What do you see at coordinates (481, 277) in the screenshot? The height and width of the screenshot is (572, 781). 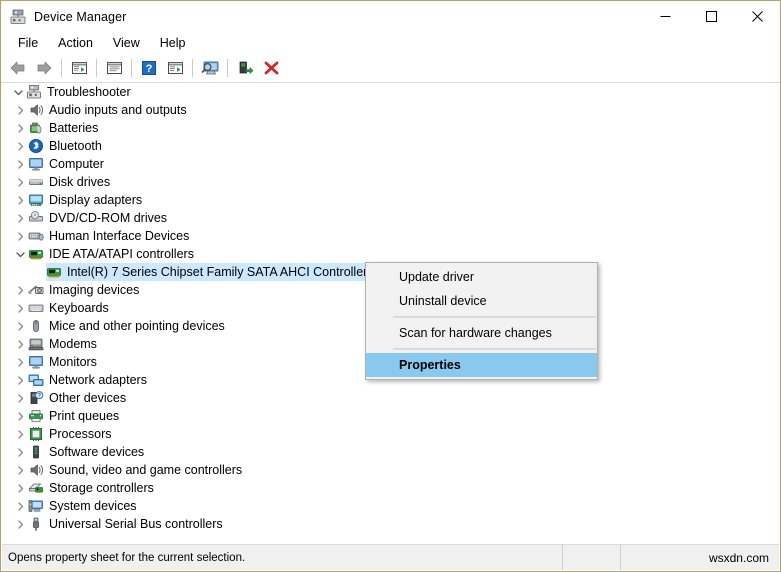 I see `context-menu-item-update-driver: Update driver` at bounding box center [481, 277].